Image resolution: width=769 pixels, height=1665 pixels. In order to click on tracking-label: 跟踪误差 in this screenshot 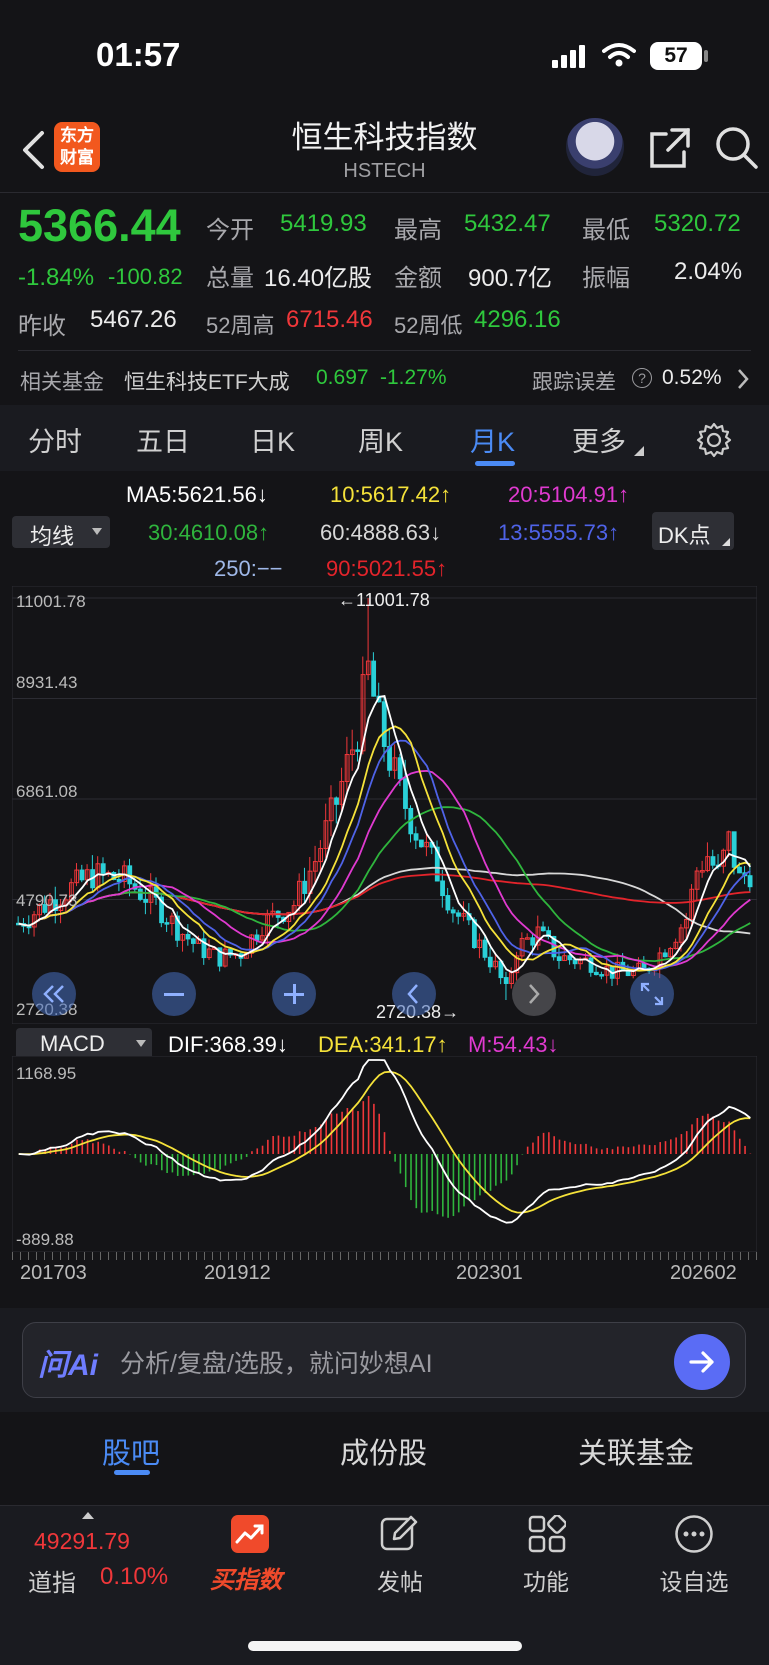, I will do `click(574, 382)`.